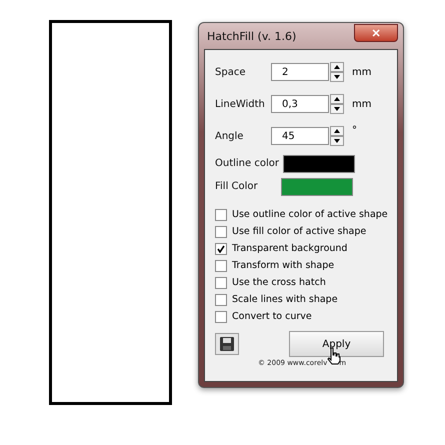  What do you see at coordinates (354, 130) in the screenshot?
I see `unit-label: °` at bounding box center [354, 130].